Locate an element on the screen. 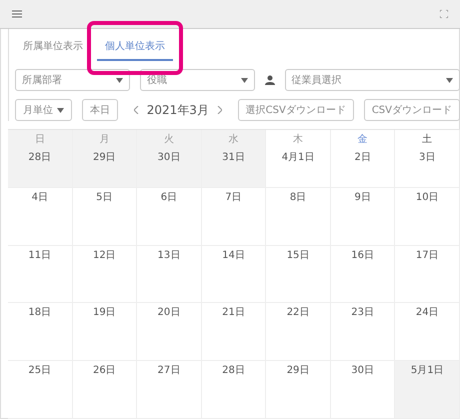 The height and width of the screenshot is (419, 460). today-button: 本日 is located at coordinates (100, 110).